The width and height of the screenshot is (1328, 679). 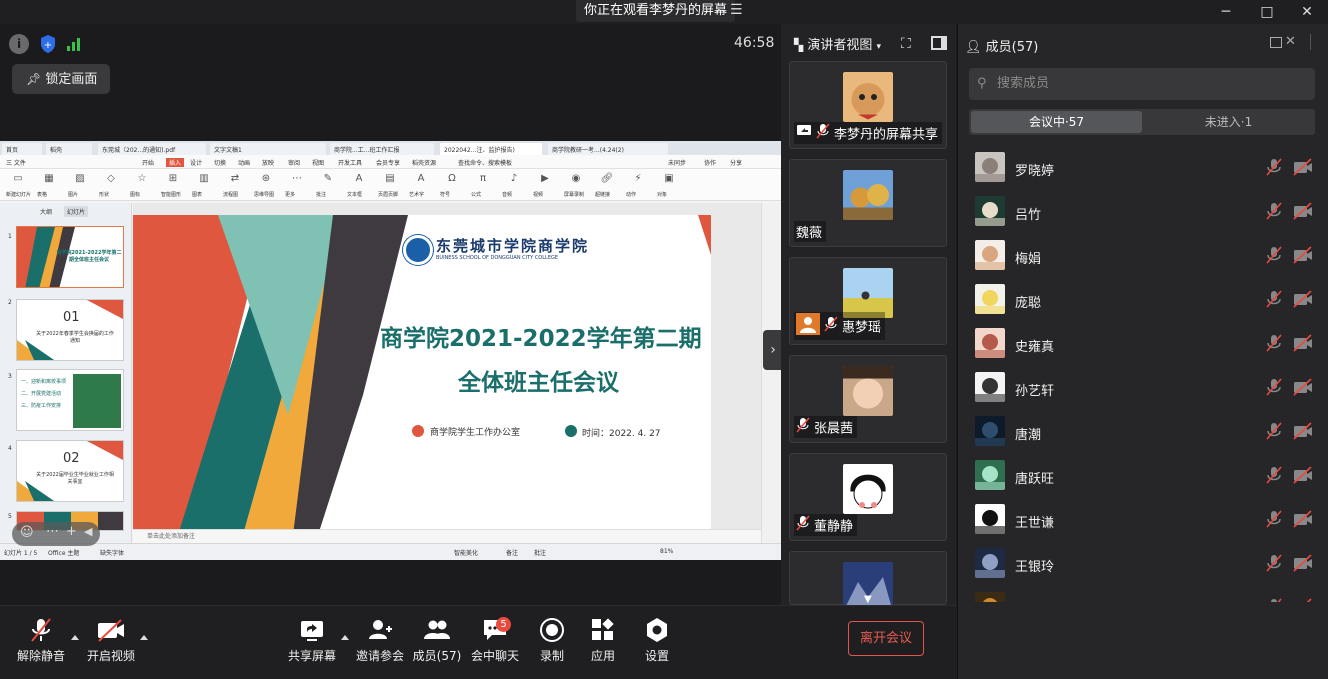 I want to click on wps-tab: 2022042...注、监护报告), so click(x=491, y=149).